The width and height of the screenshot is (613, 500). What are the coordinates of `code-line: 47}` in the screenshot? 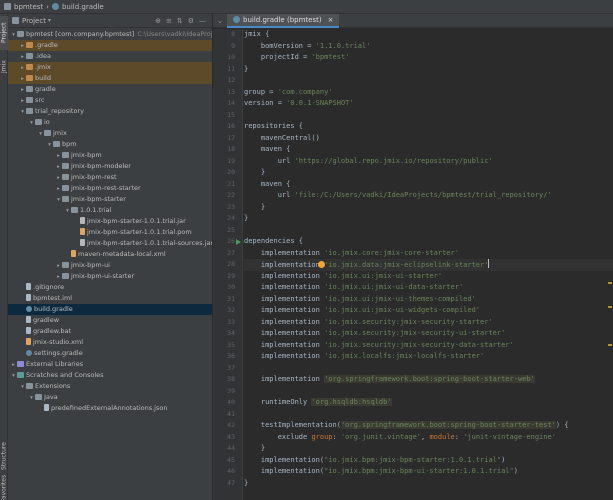 It's located at (420, 484).